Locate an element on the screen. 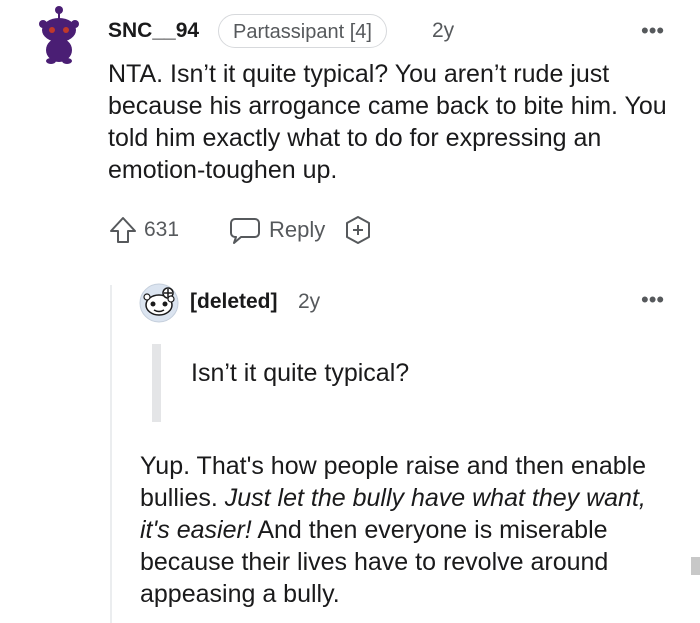  comment-username: [deleted] is located at coordinates (234, 302).